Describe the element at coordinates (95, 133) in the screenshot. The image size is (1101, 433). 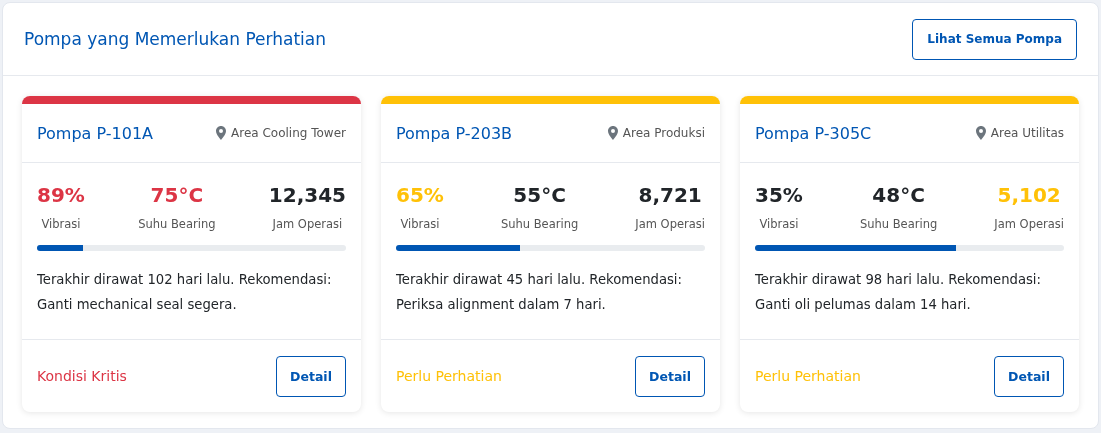
I see `pump-name: Pompa P-101A` at that location.